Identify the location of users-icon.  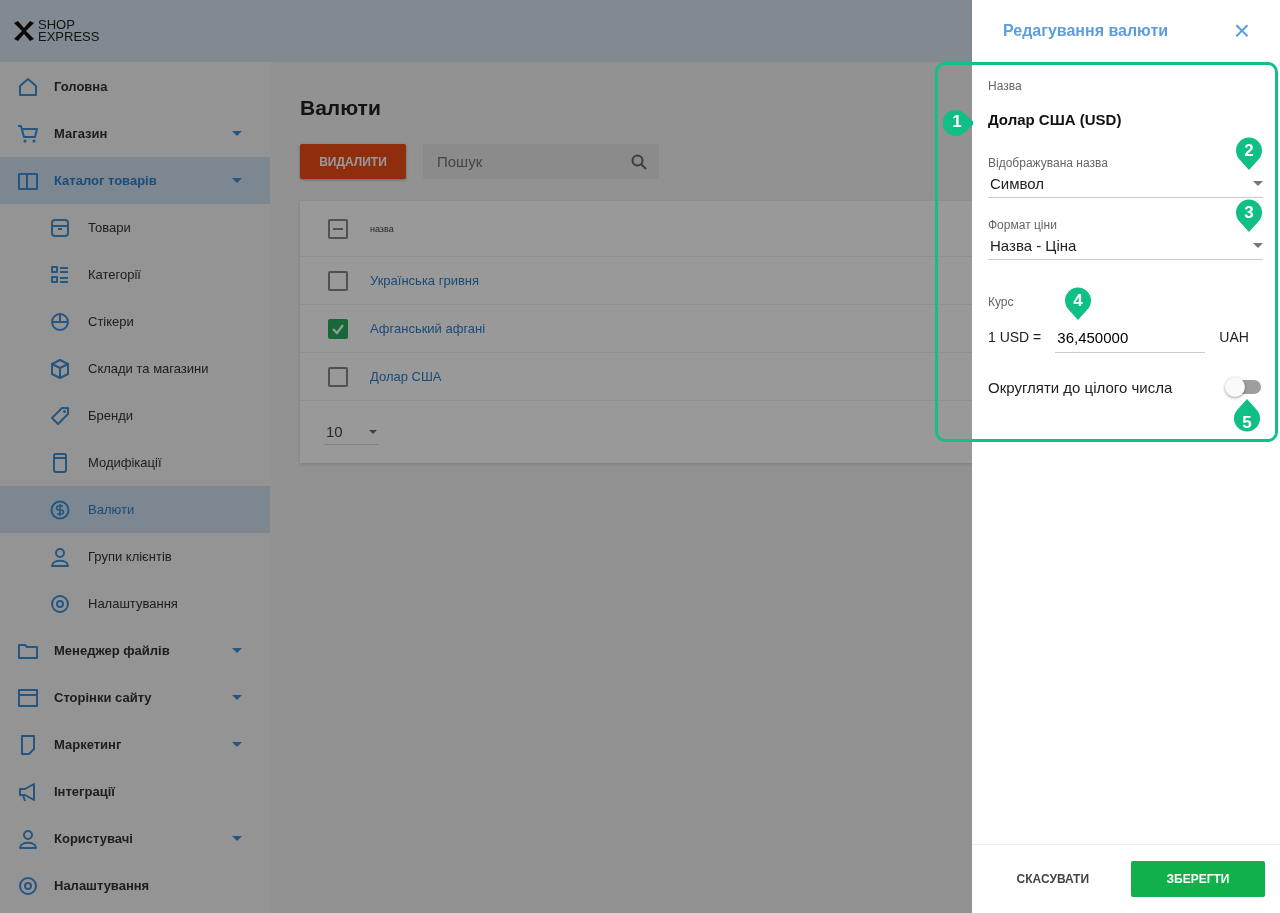
(60, 556).